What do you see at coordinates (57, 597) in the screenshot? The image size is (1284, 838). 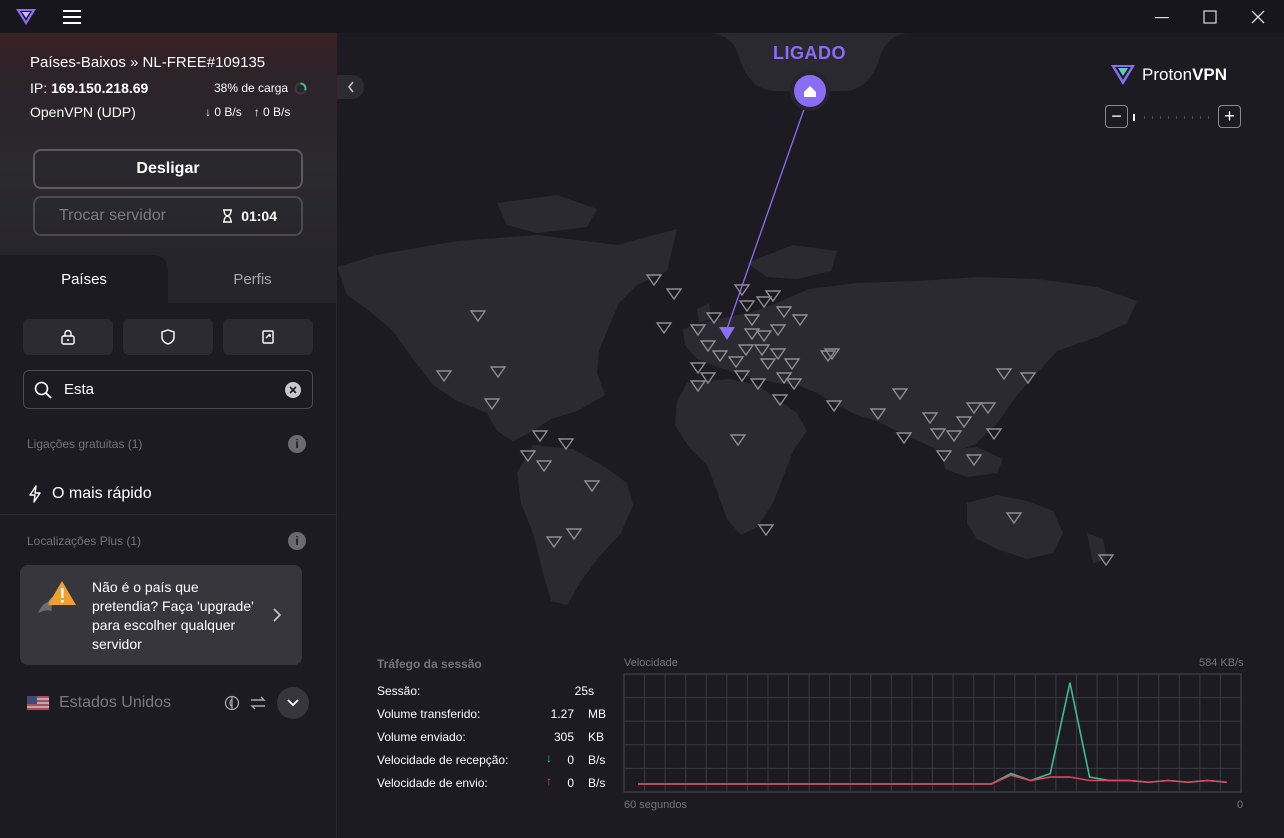 I see `eagle-warning-icon` at bounding box center [57, 597].